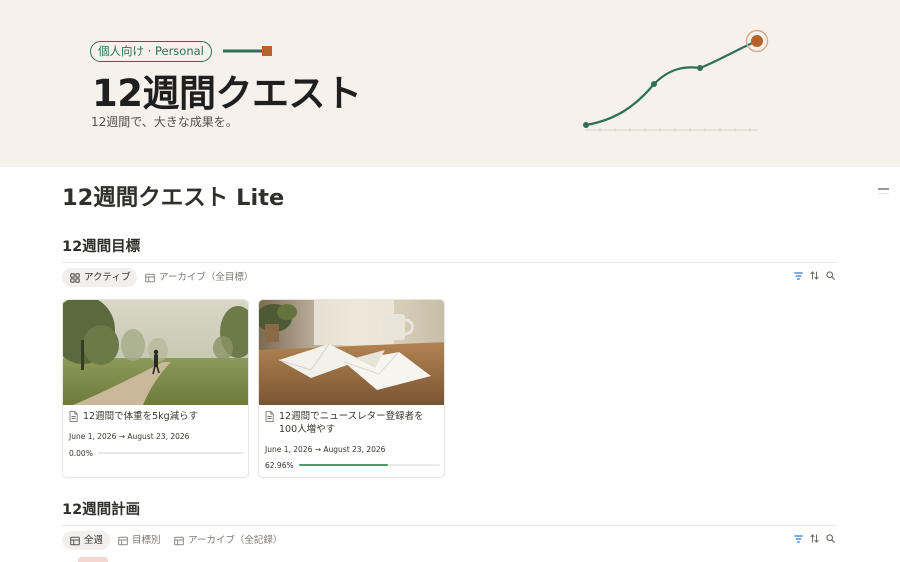 Image resolution: width=900 pixels, height=562 pixels. Describe the element at coordinates (449, 262) in the screenshot. I see `goals-divider` at that location.